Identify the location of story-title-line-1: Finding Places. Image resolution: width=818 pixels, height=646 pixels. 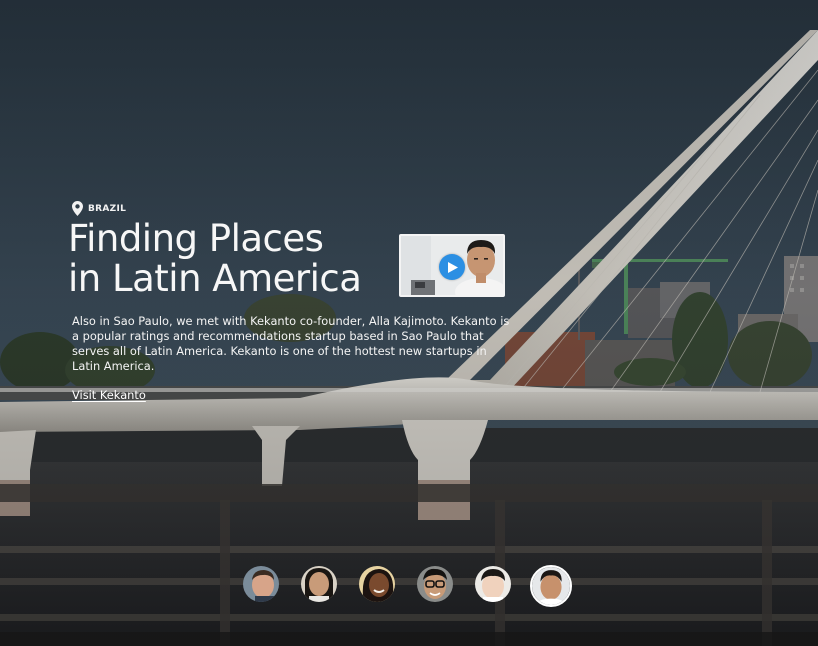
(196, 238).